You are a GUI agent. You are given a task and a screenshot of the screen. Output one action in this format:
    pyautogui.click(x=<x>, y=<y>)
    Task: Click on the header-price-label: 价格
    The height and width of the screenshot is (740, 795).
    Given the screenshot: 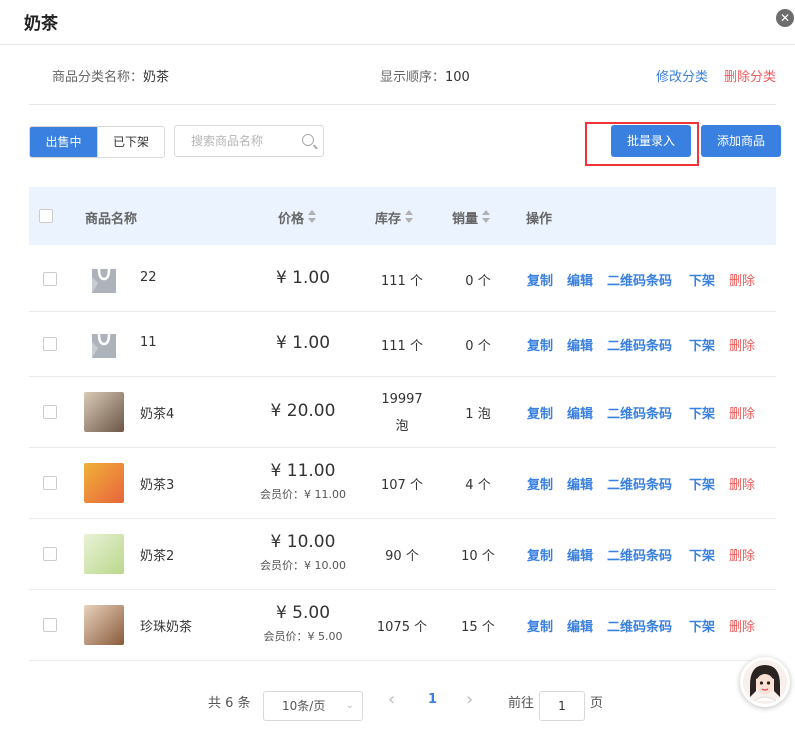 What is the action you would take?
    pyautogui.click(x=291, y=219)
    